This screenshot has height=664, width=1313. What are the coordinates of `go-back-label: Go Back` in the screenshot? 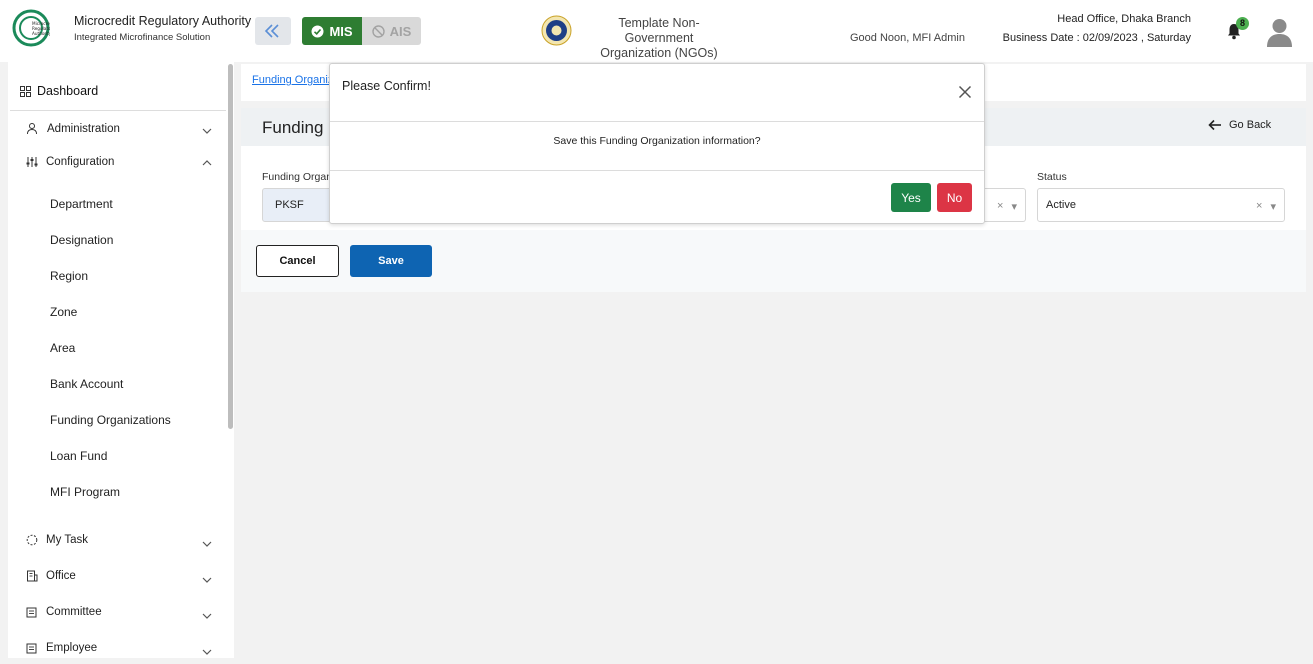 It's located at (1250, 125).